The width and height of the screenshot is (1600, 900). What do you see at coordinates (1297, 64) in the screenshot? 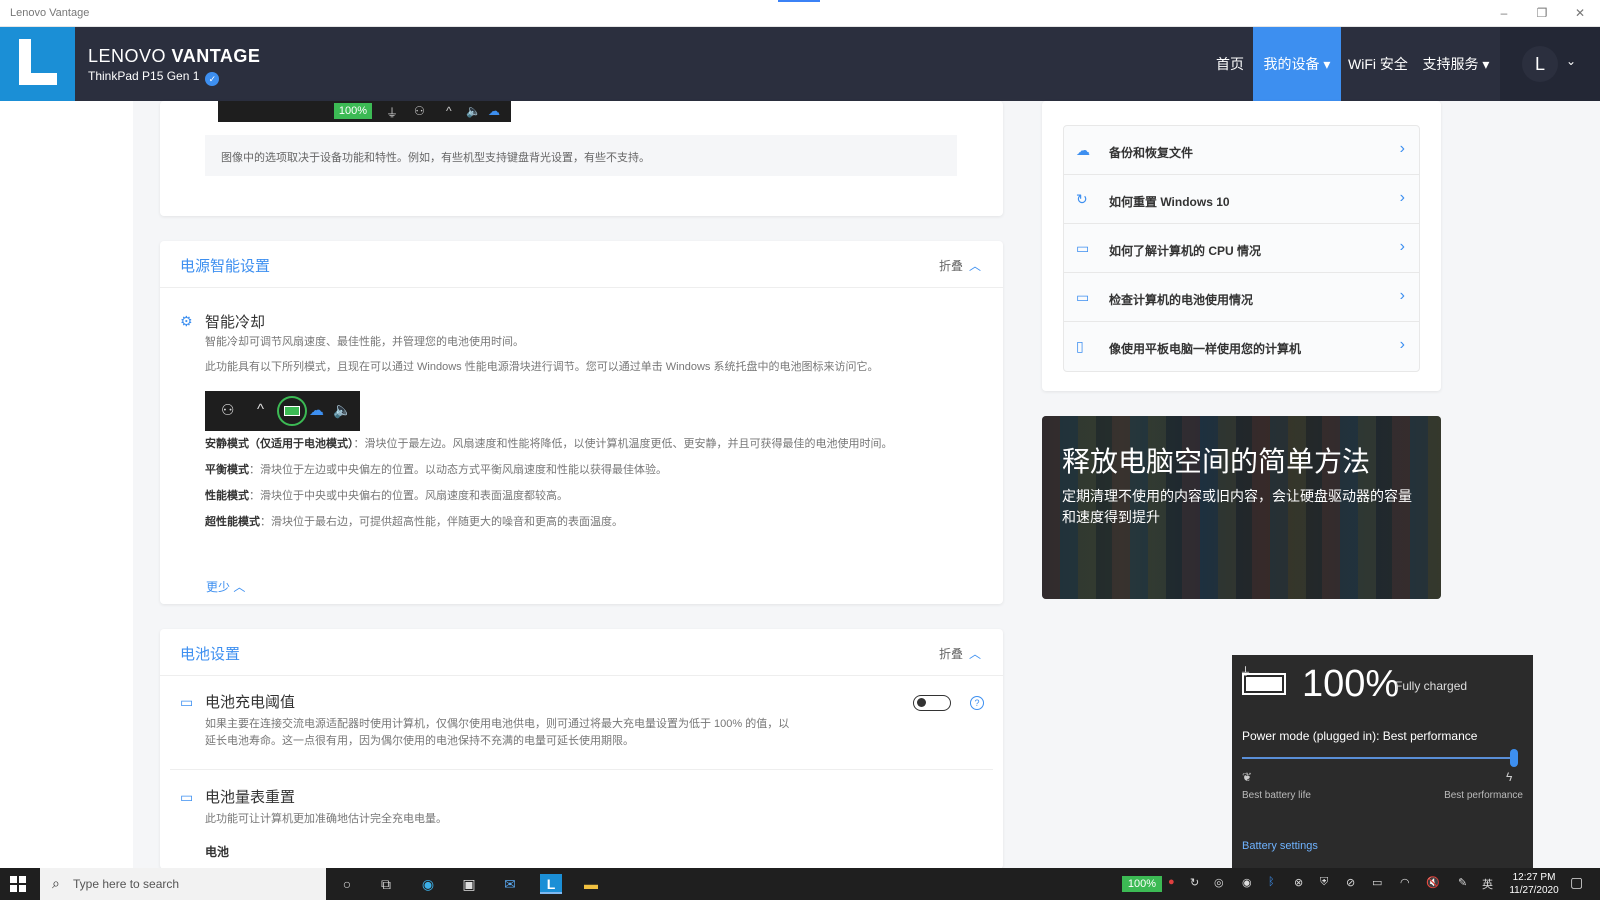
I see `nav-my-device: 我的设备 ▾` at bounding box center [1297, 64].